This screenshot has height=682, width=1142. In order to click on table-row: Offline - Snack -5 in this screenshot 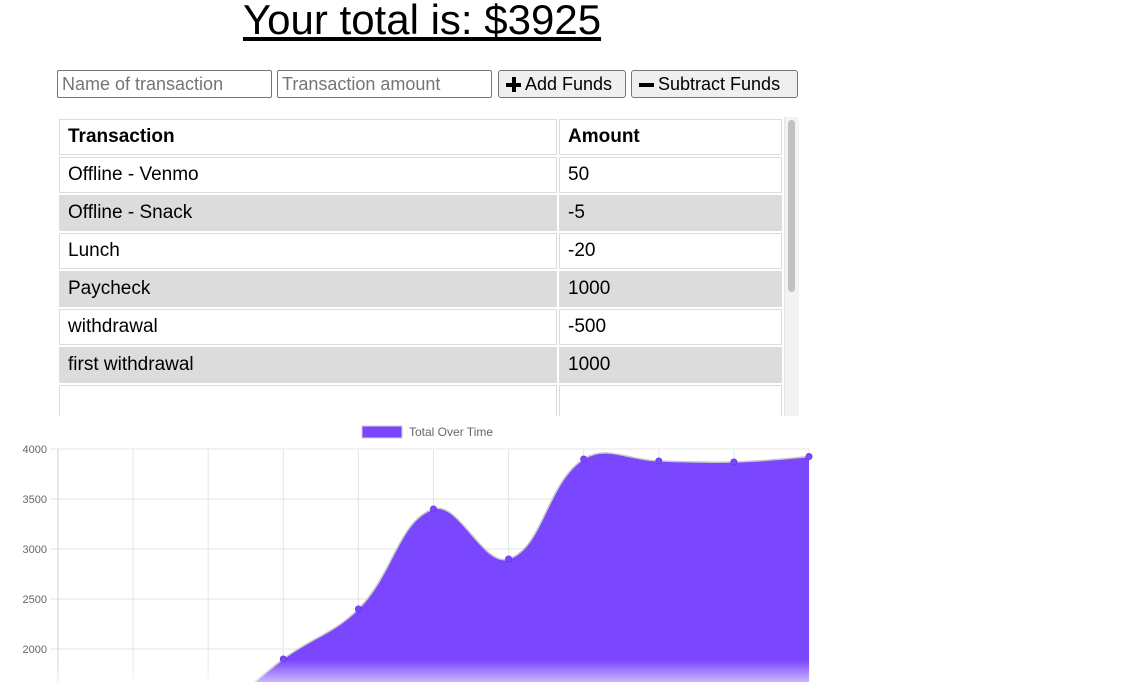, I will do `click(420, 213)`.